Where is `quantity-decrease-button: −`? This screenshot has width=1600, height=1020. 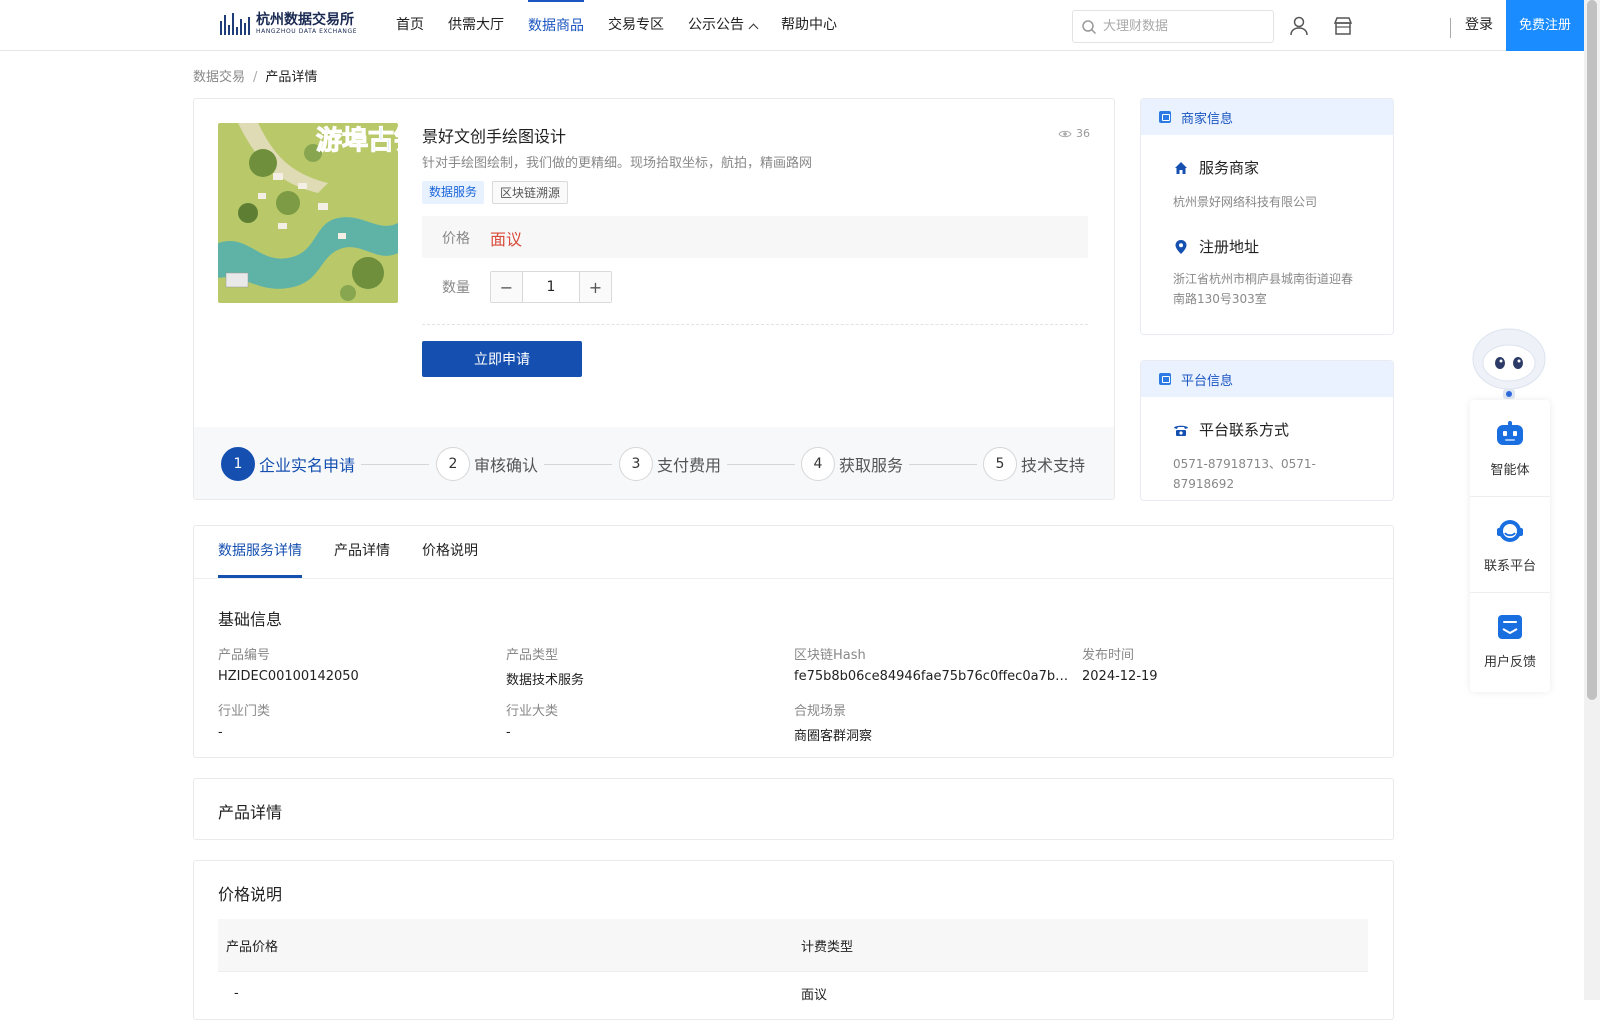 quantity-decrease-button: − is located at coordinates (506, 287).